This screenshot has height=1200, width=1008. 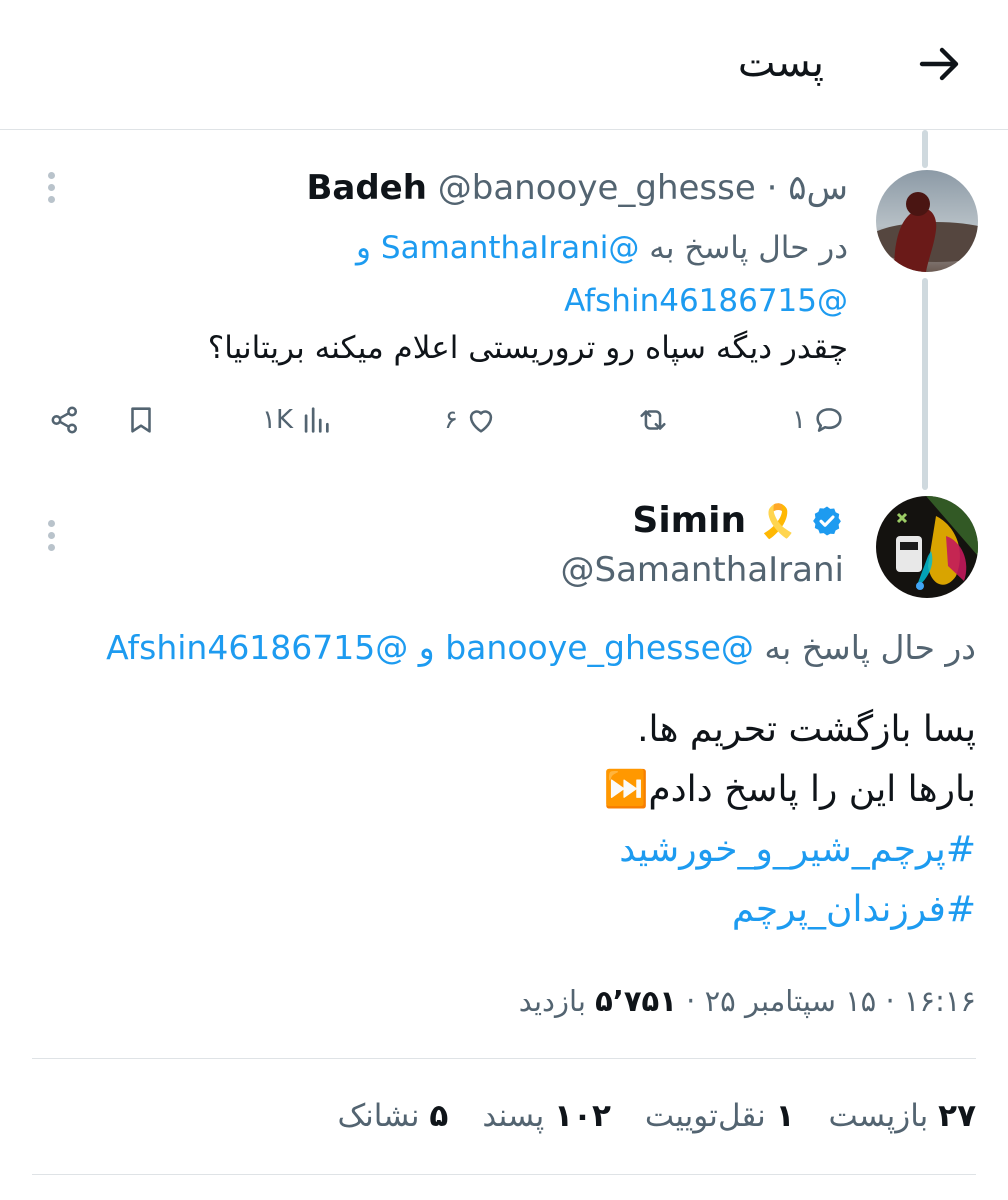 I want to click on author-handle: @banooye_ghesse, so click(x=597, y=188).